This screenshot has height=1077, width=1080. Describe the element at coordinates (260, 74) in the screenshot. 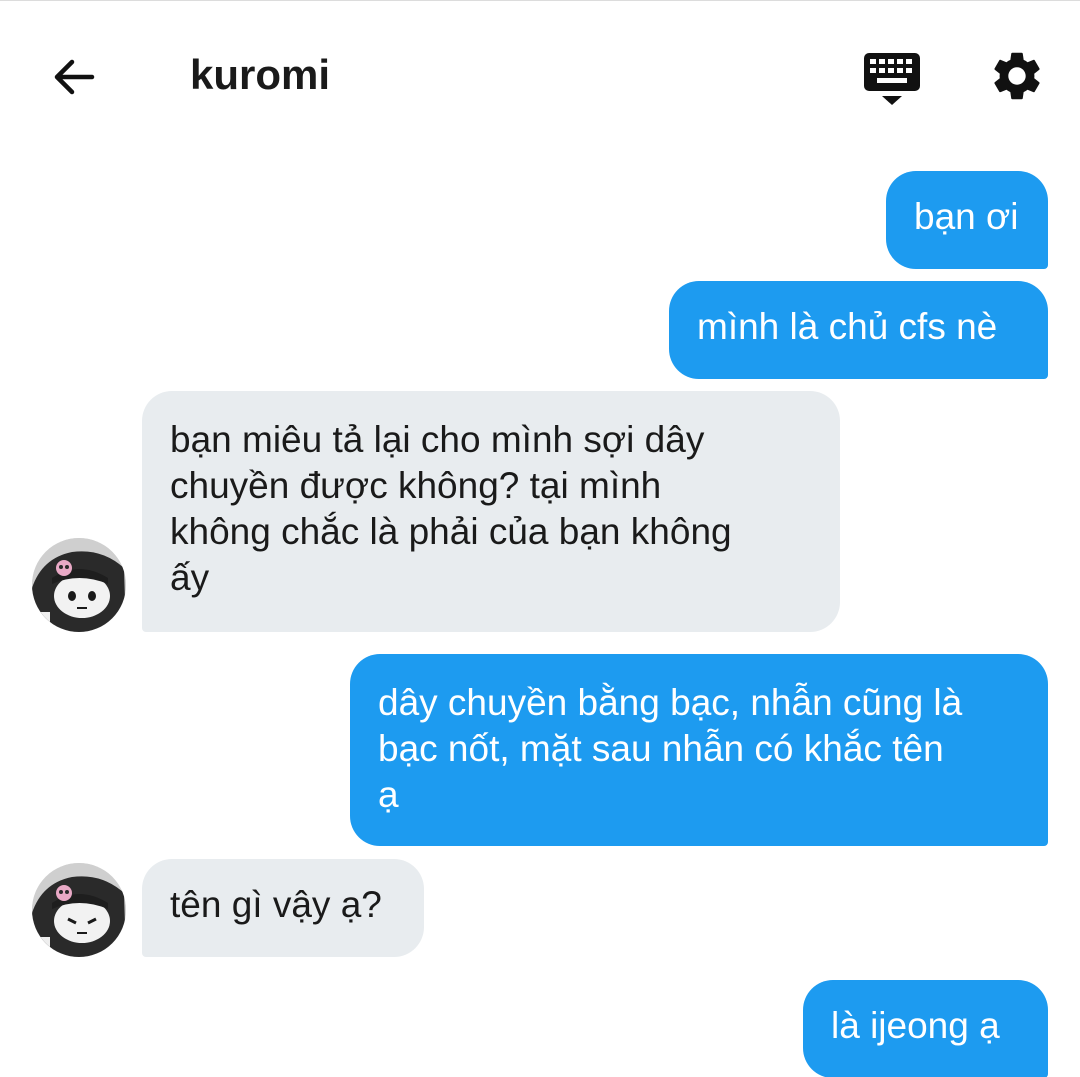

I see `conversation-title: kuromi` at that location.